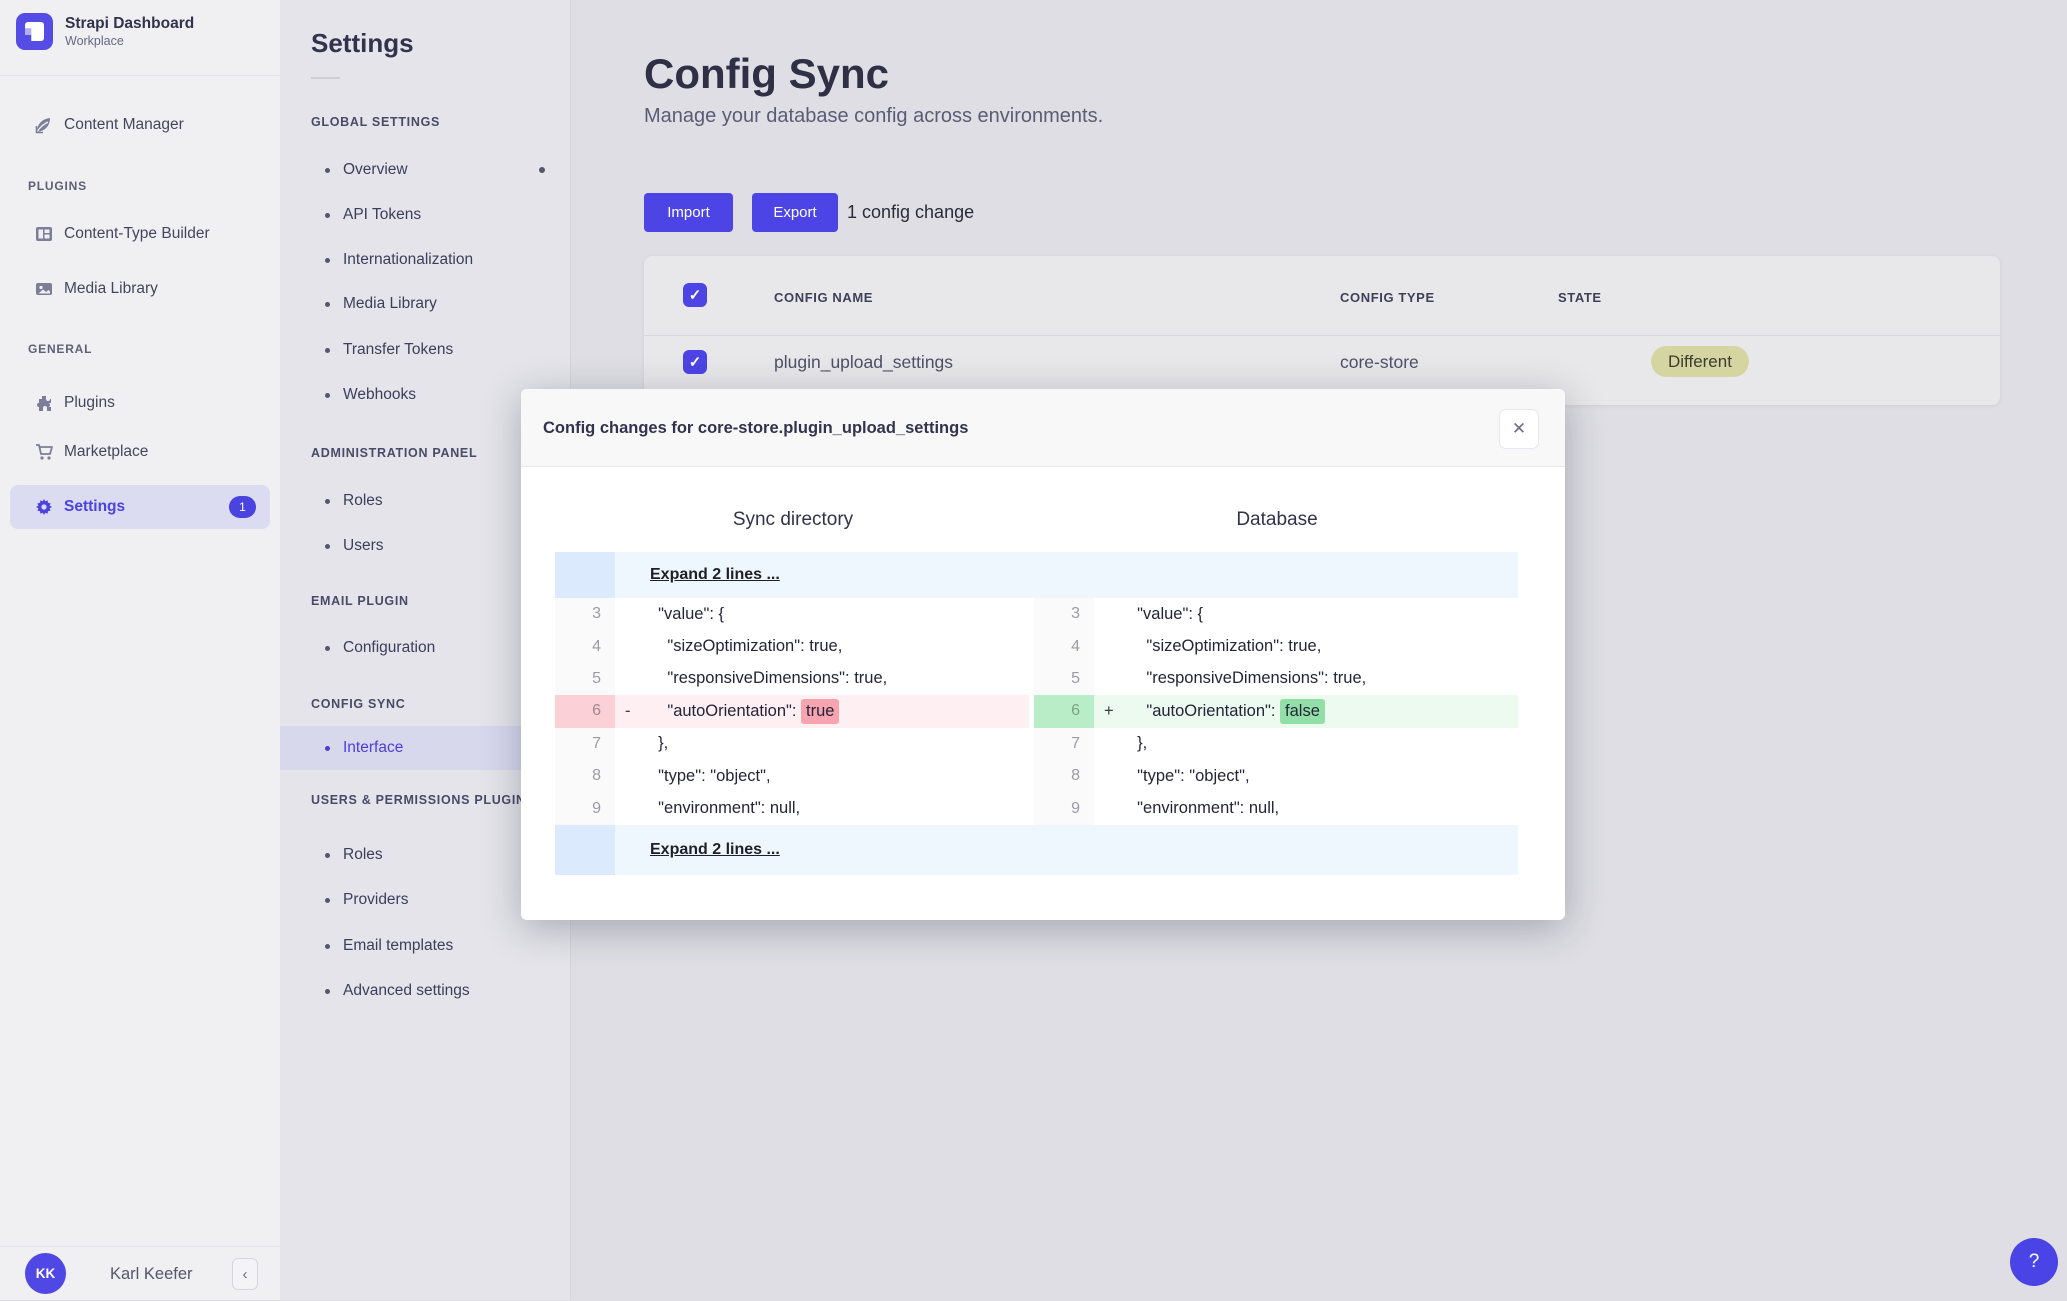  Describe the element at coordinates (151, 1273) in the screenshot. I see `user-name: Karl Keefer` at that location.